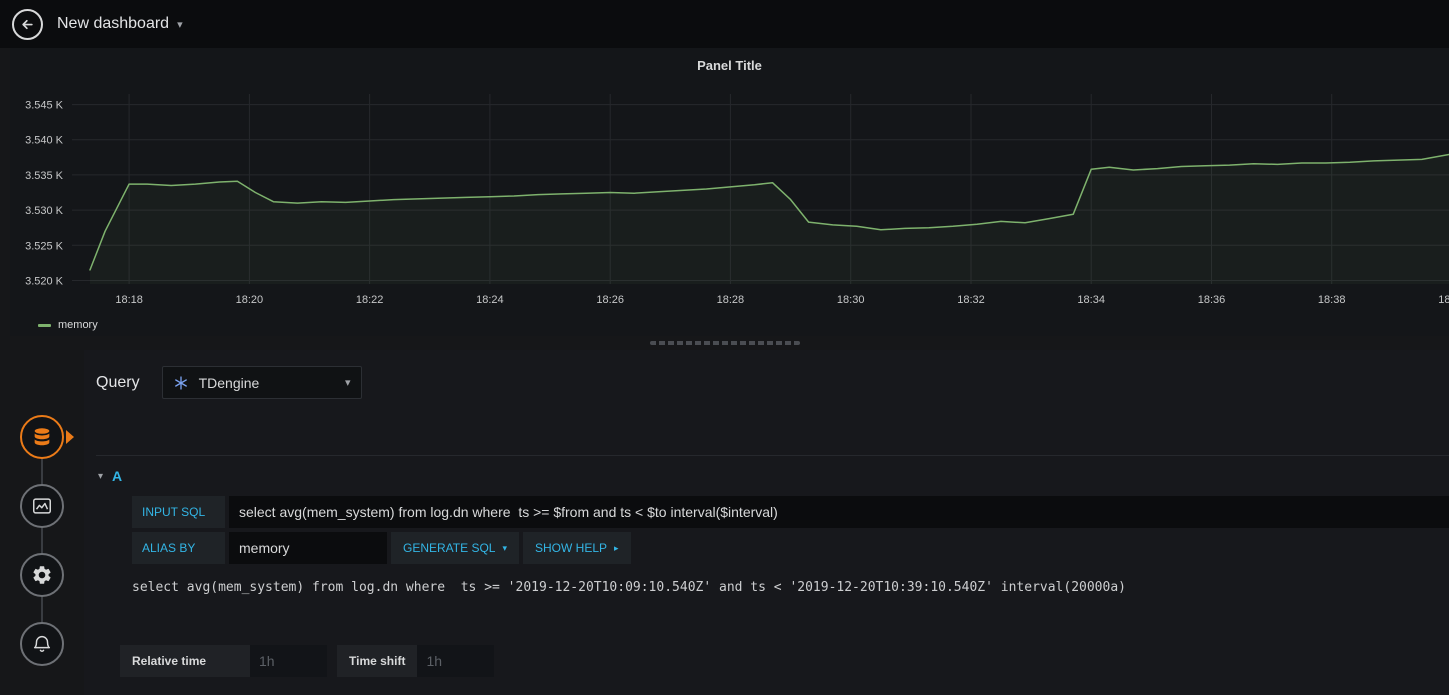  I want to click on arrow-left-icon, so click(27, 24).